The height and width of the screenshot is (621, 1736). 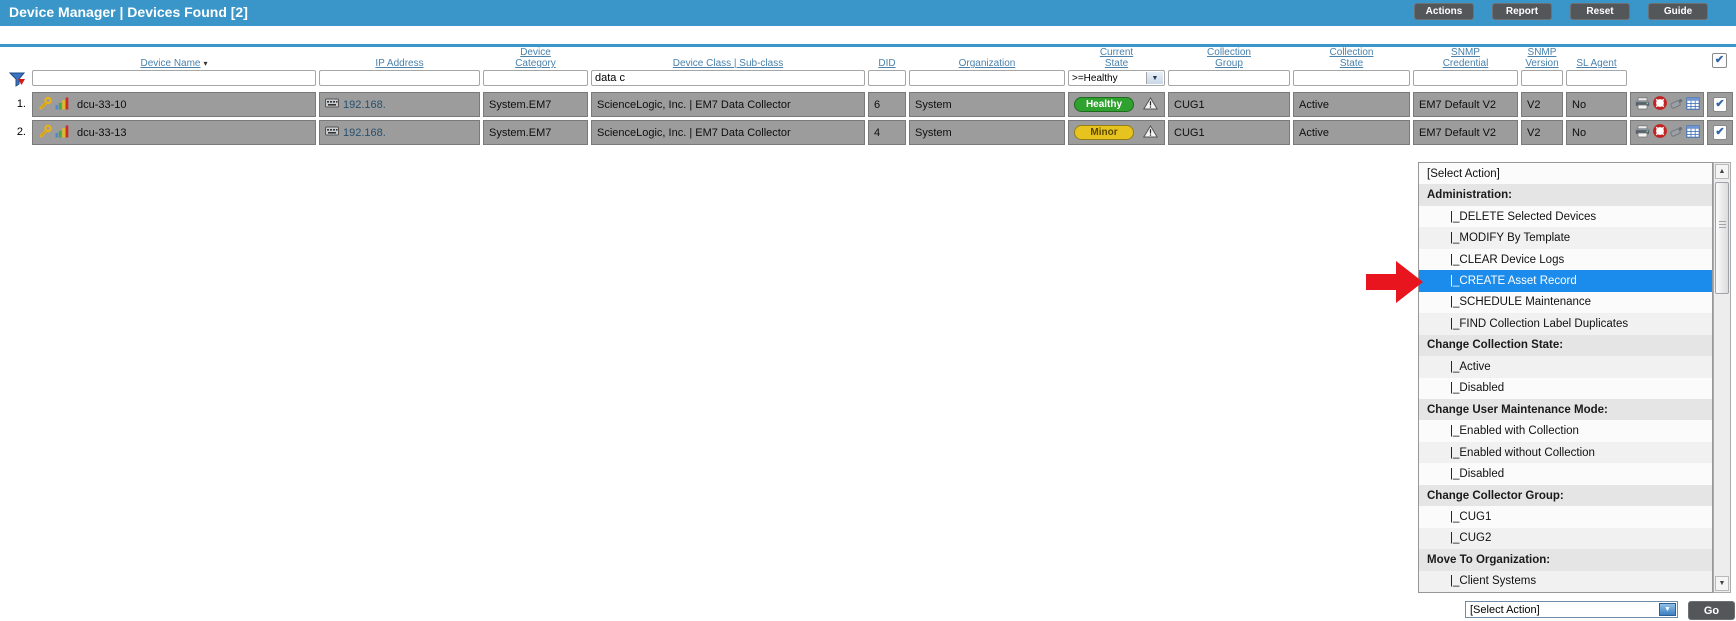 What do you see at coordinates (1596, 57) in the screenshot?
I see `column-header-sl-agent: SL Agent` at bounding box center [1596, 57].